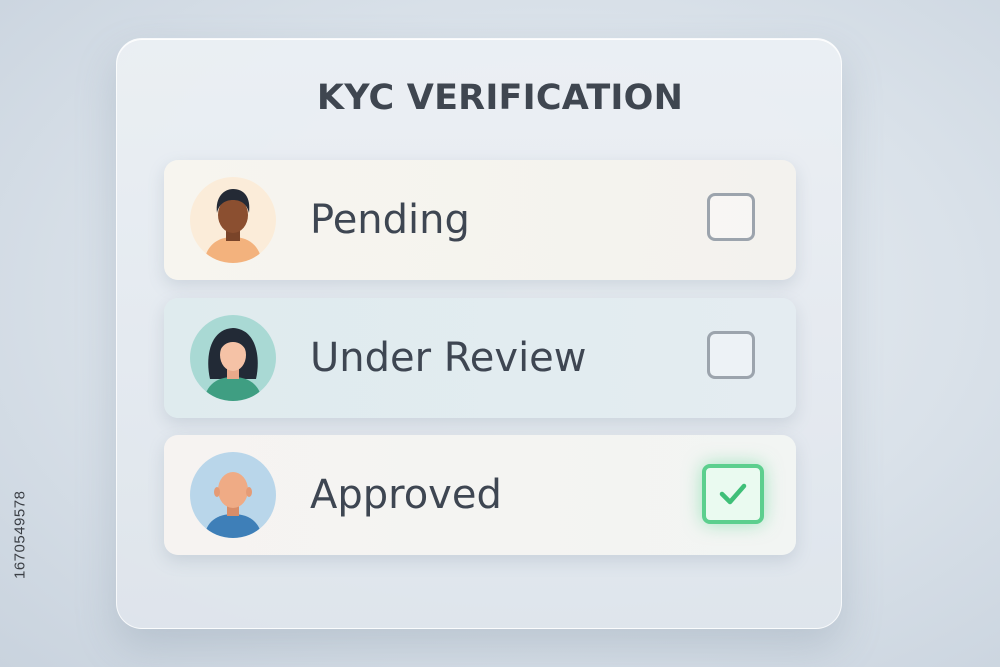  I want to click on pending-checkbox, so click(731, 217).